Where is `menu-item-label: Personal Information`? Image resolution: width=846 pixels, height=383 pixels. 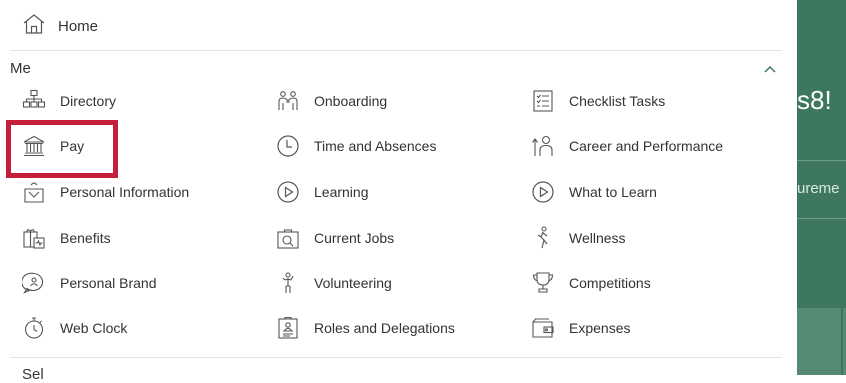 menu-item-label: Personal Information is located at coordinates (125, 192).